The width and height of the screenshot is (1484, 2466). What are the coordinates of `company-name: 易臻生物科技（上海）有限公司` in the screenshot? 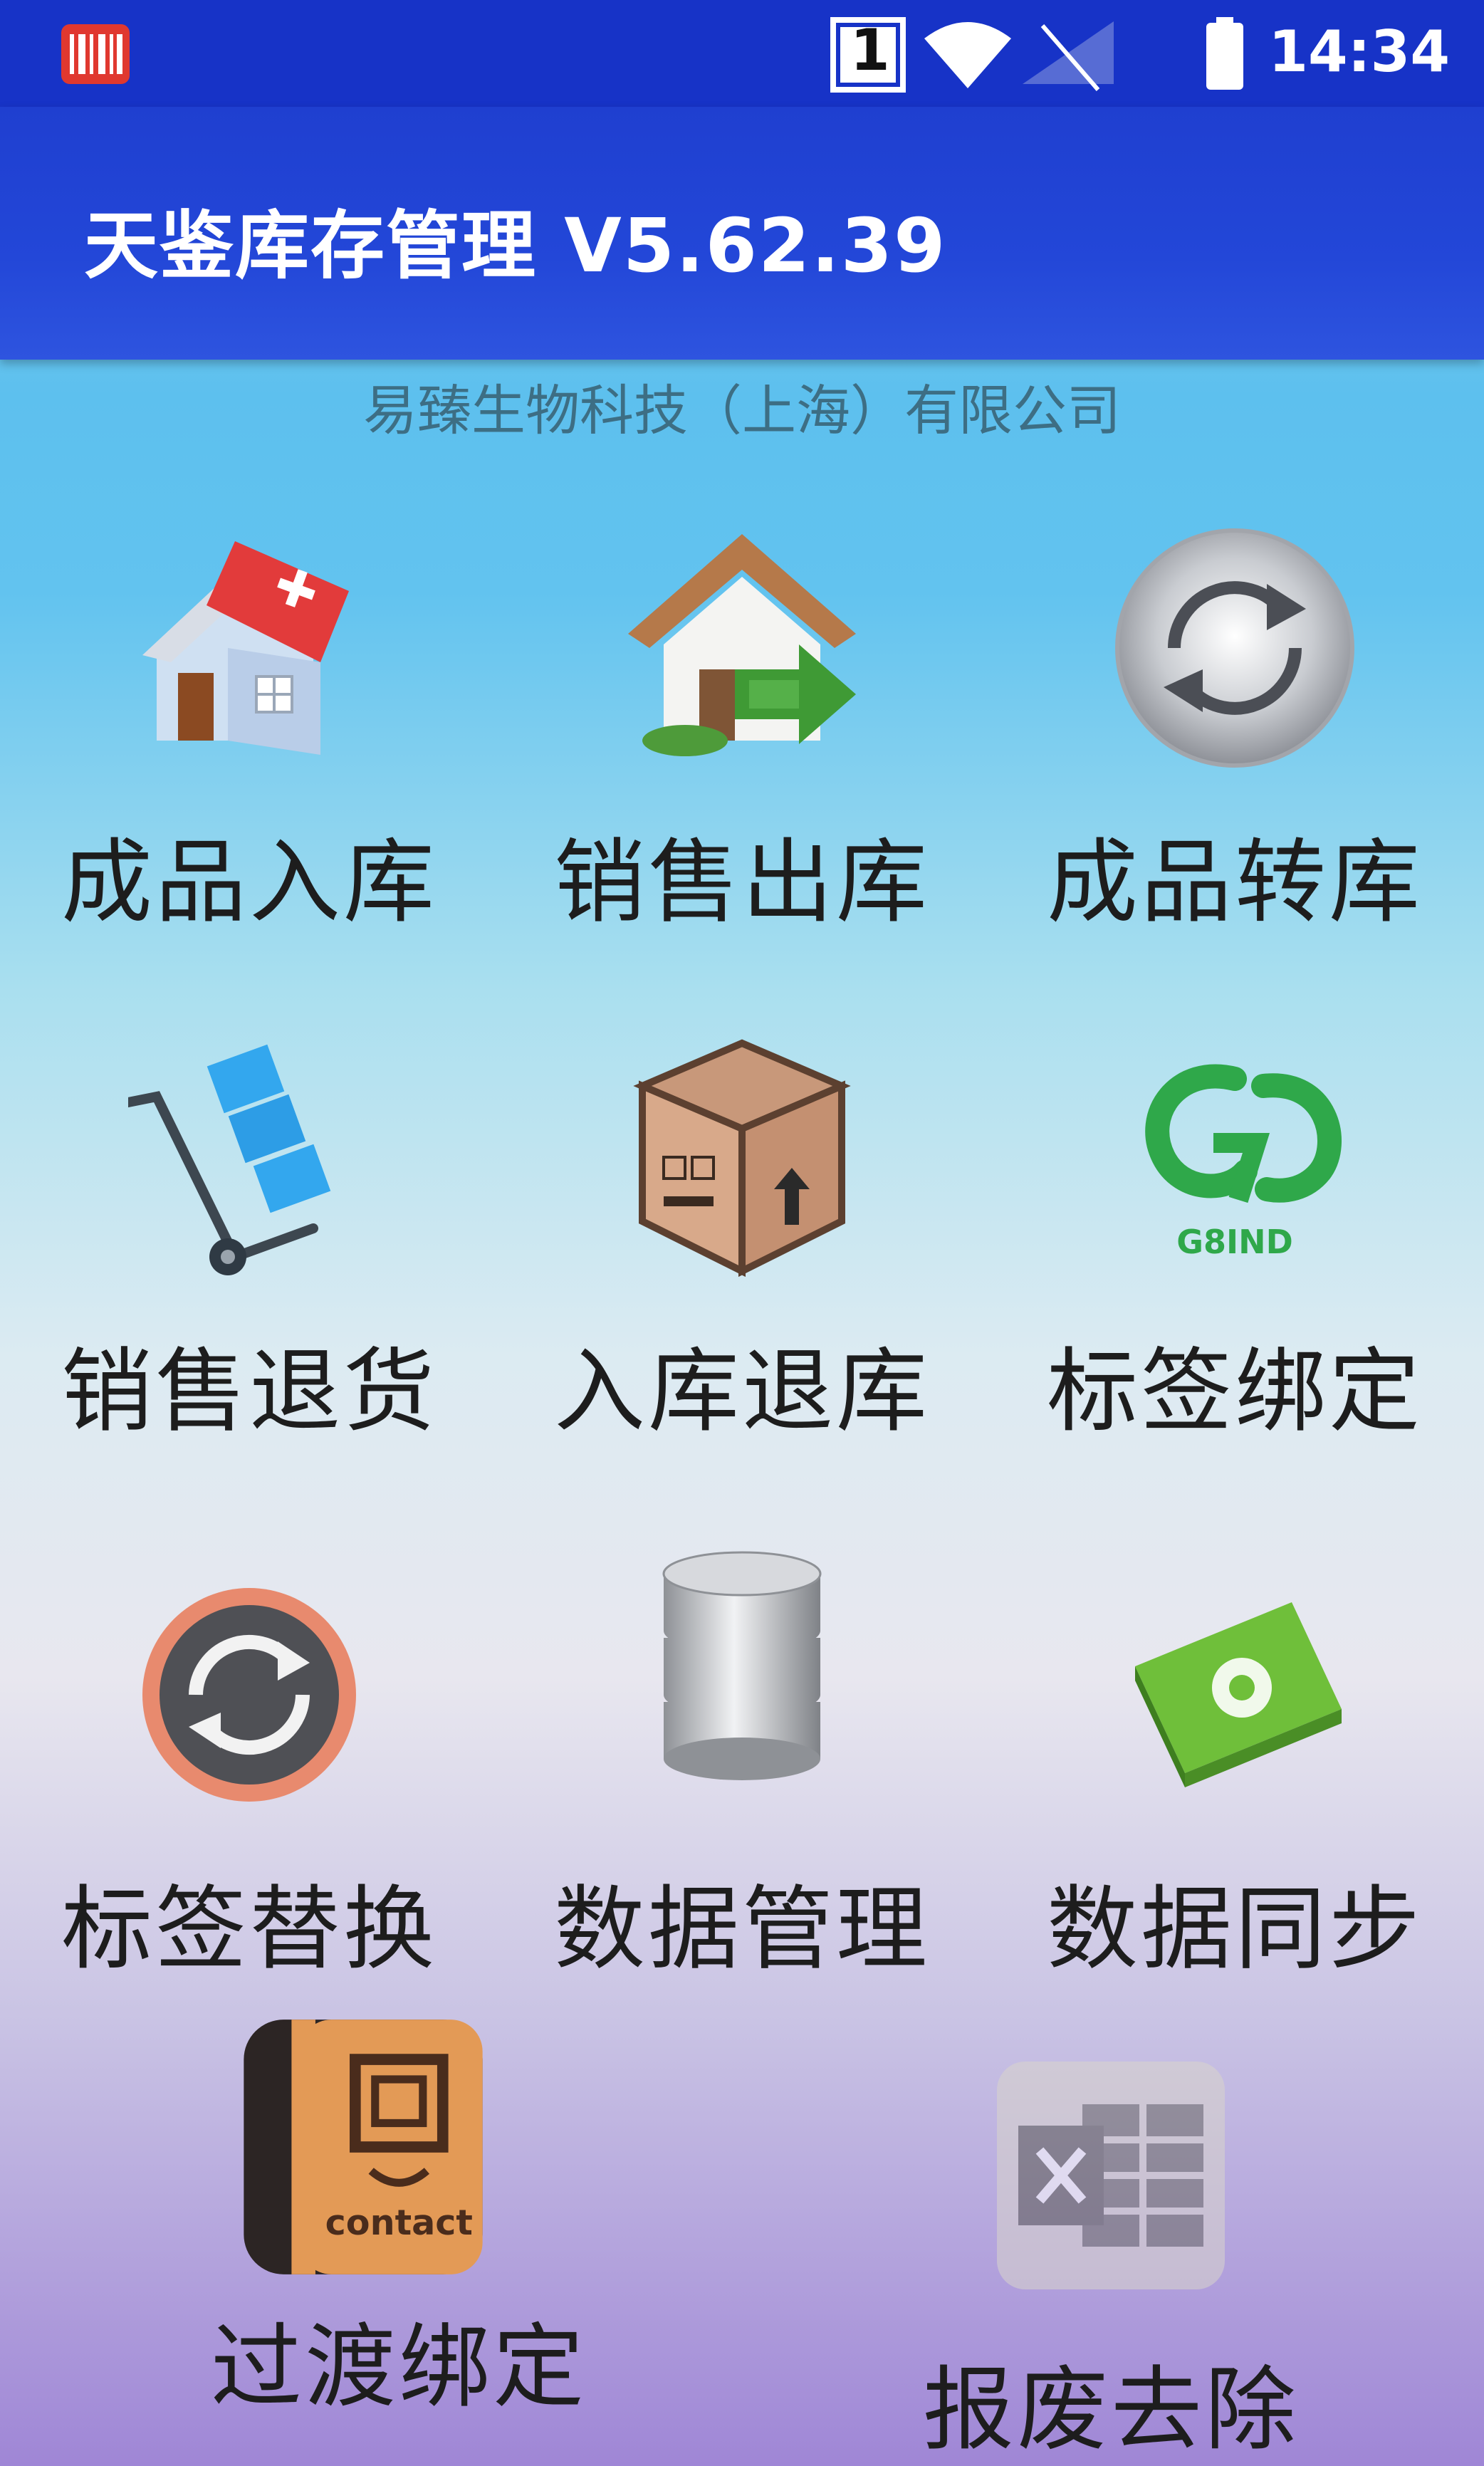 It's located at (742, 410).